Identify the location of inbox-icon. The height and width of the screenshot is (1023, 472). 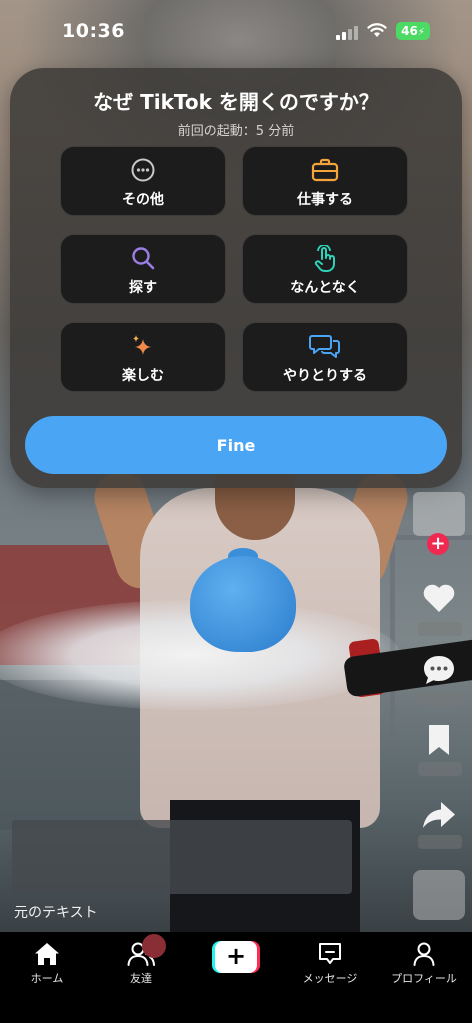
(330, 953).